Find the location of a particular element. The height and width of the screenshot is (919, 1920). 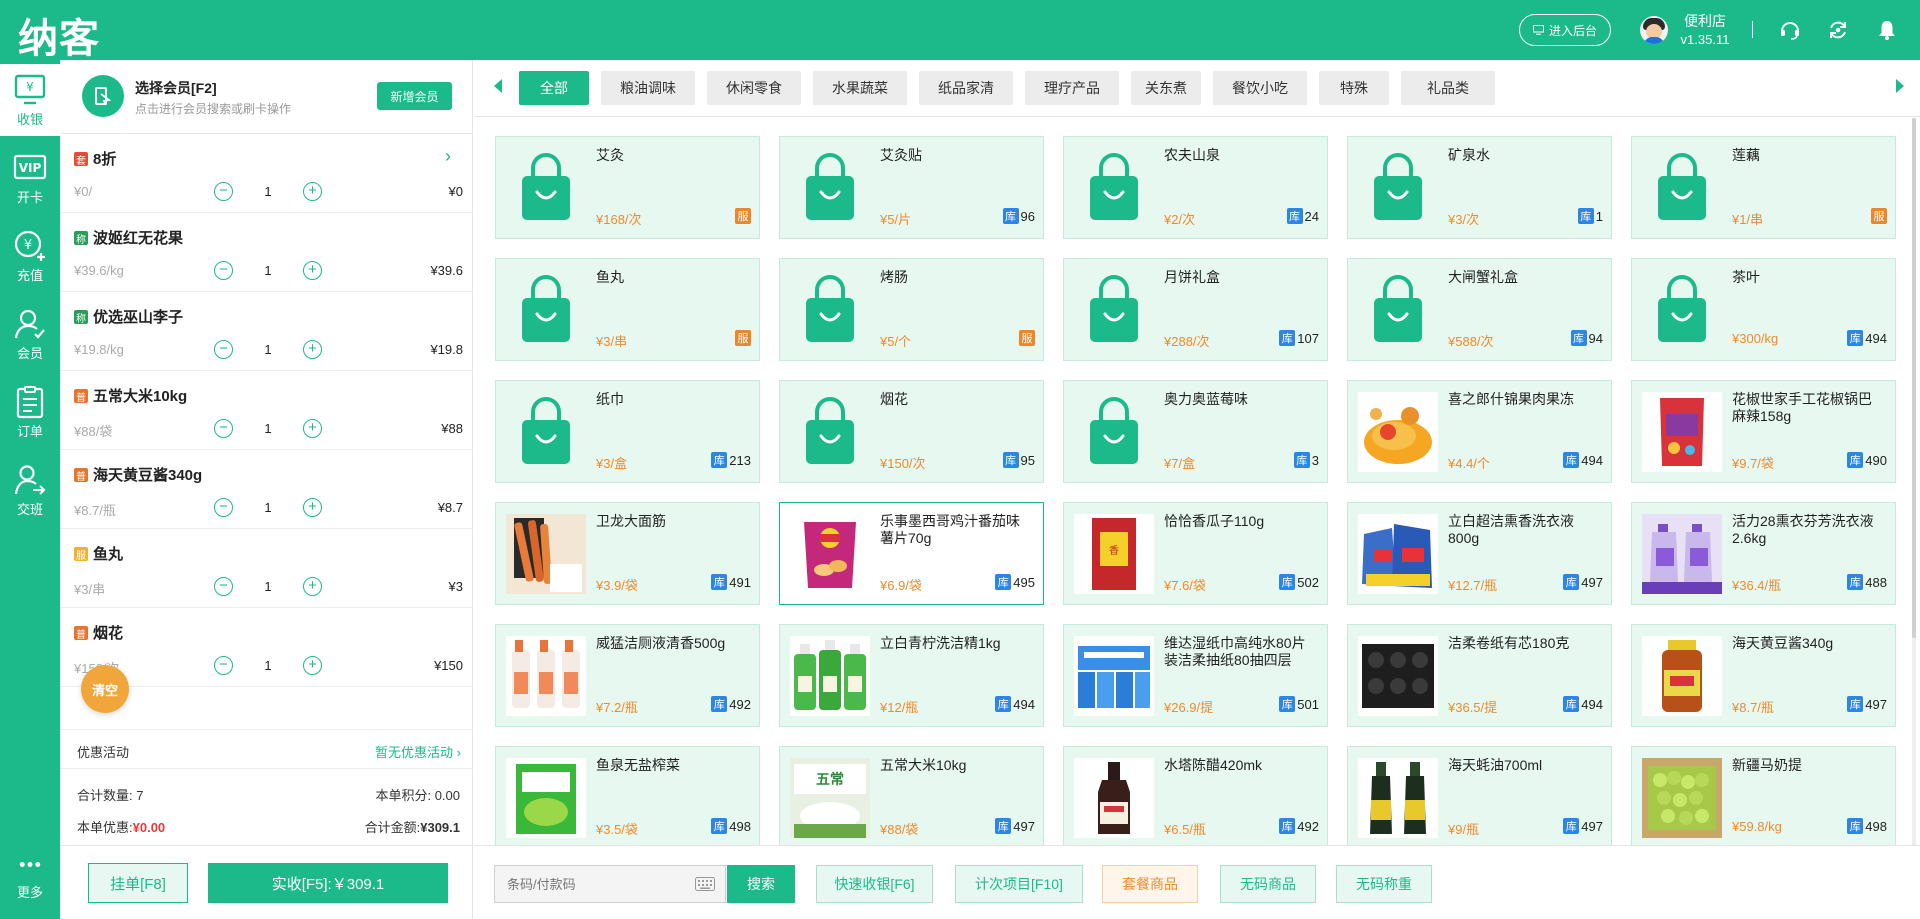

chevron-right-icon: › is located at coordinates (448, 156).